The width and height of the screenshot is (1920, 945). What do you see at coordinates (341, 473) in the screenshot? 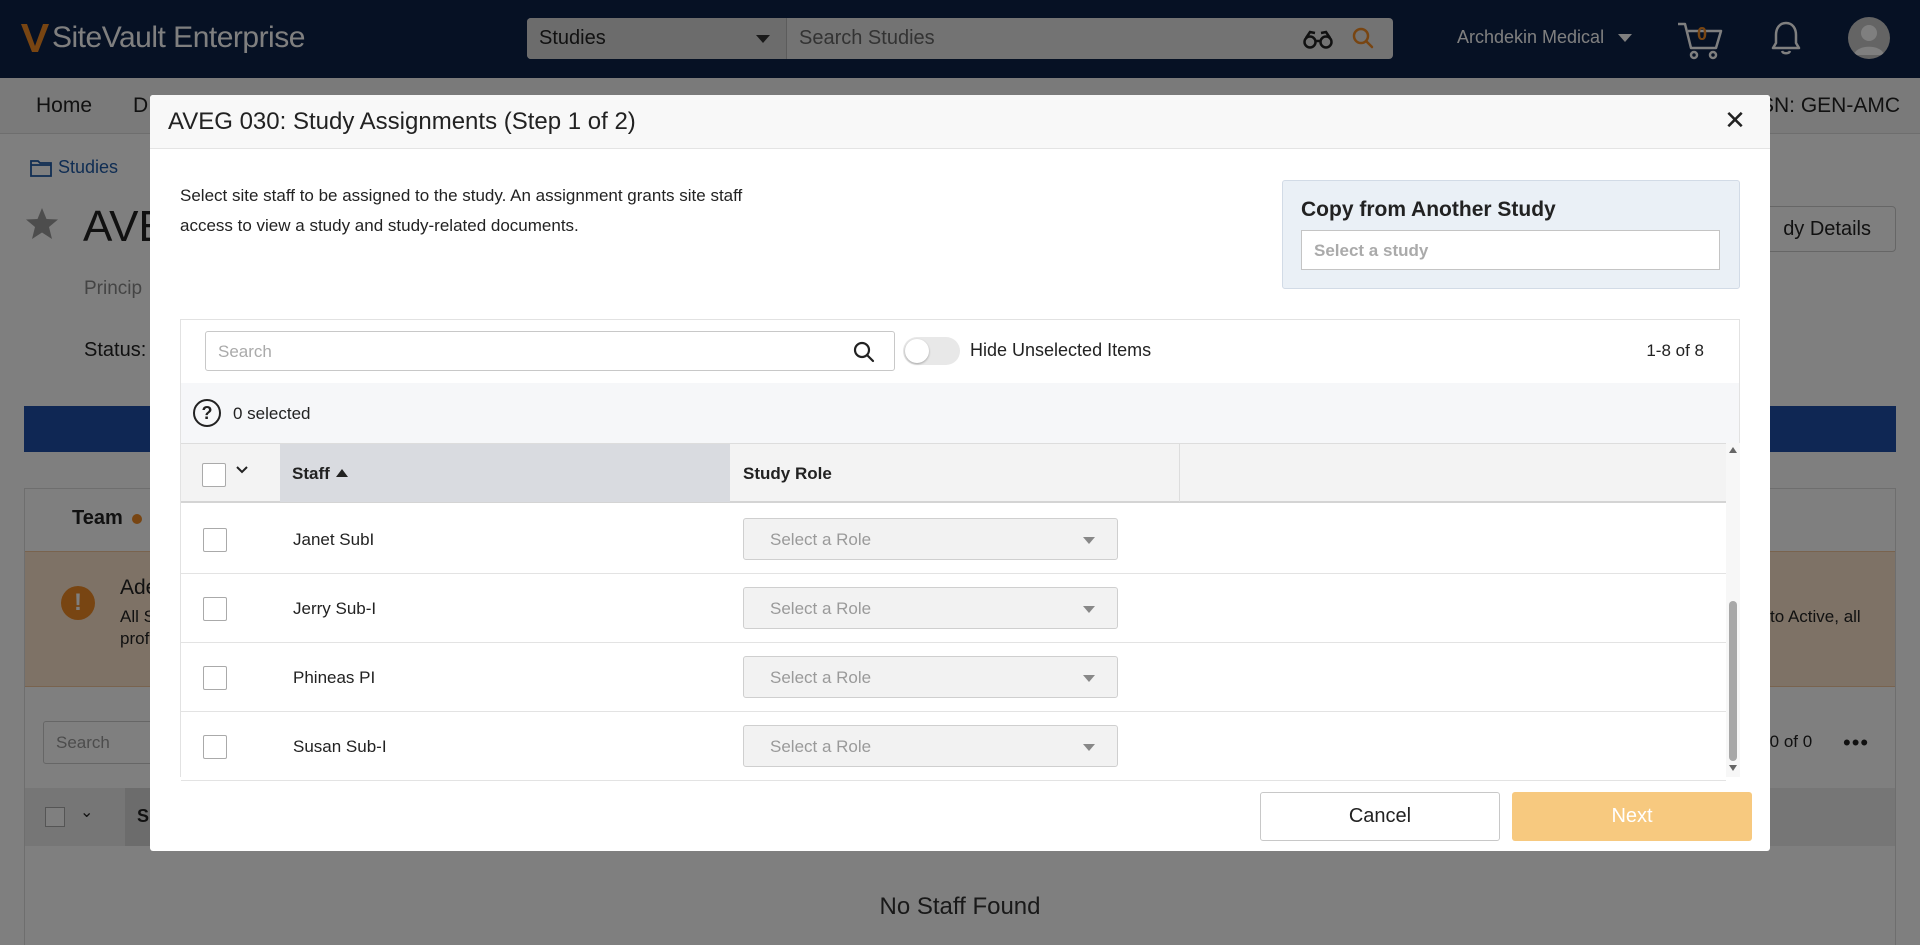
I see `sort-ascending-icon` at bounding box center [341, 473].